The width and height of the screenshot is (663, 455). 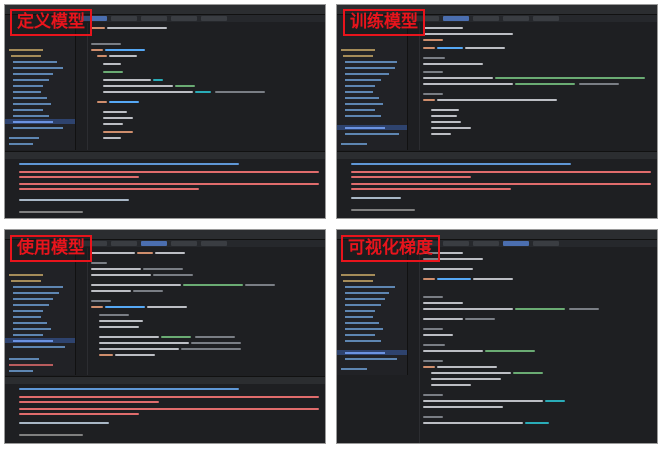 What do you see at coordinates (390, 248) in the screenshot?
I see `caption-visualize-gradients: 可视化梯度` at bounding box center [390, 248].